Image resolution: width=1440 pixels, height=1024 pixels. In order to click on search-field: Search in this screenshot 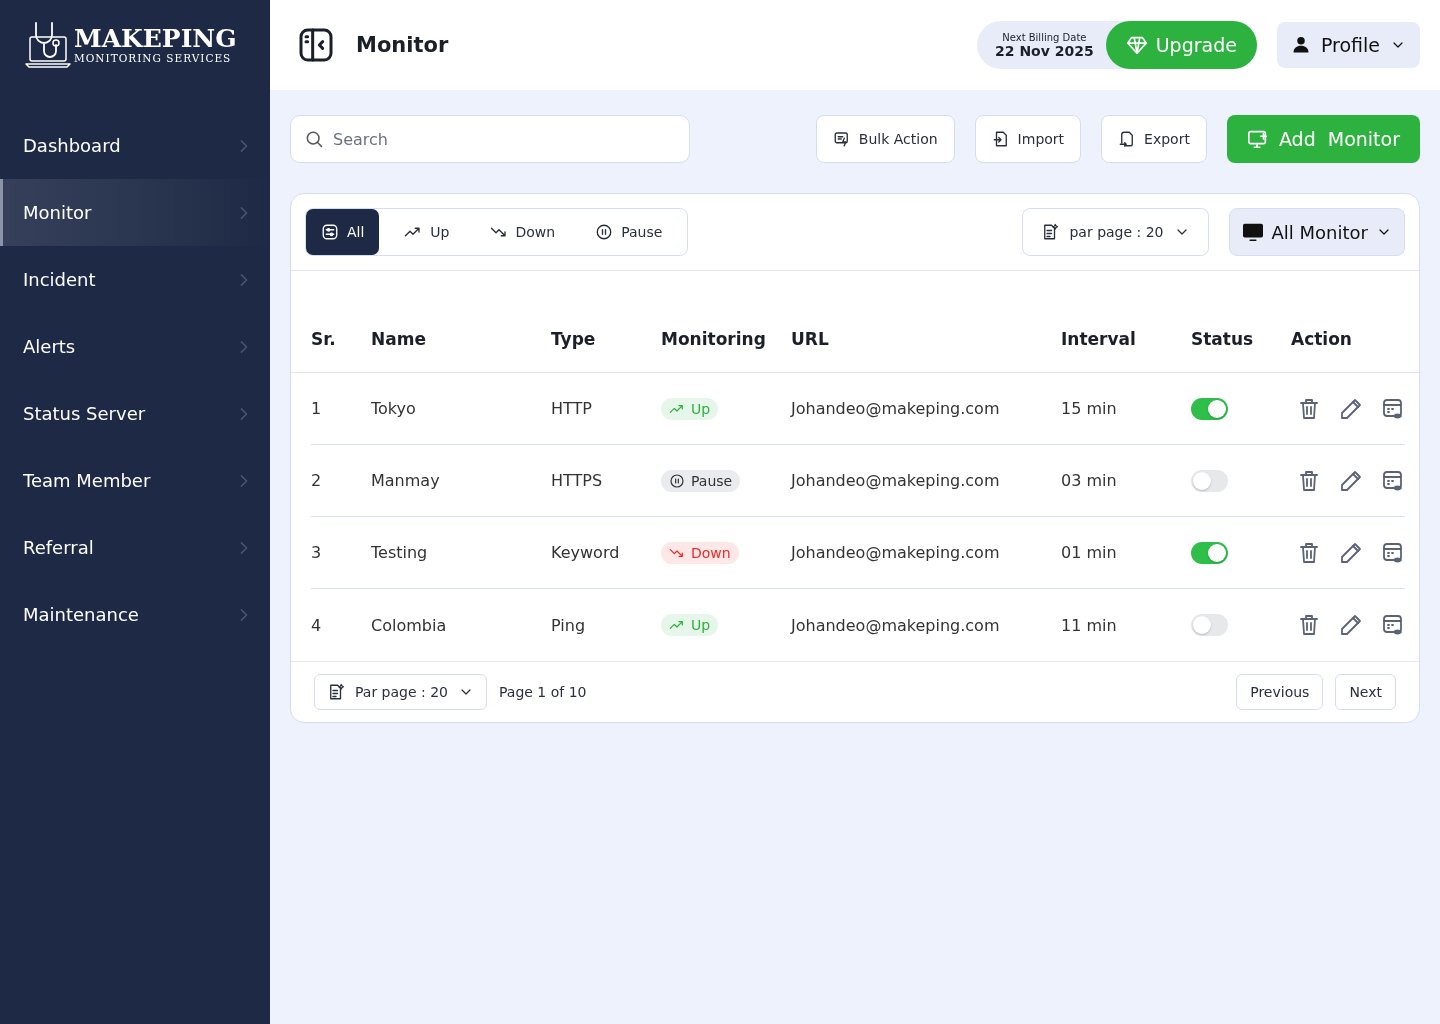, I will do `click(490, 139)`.